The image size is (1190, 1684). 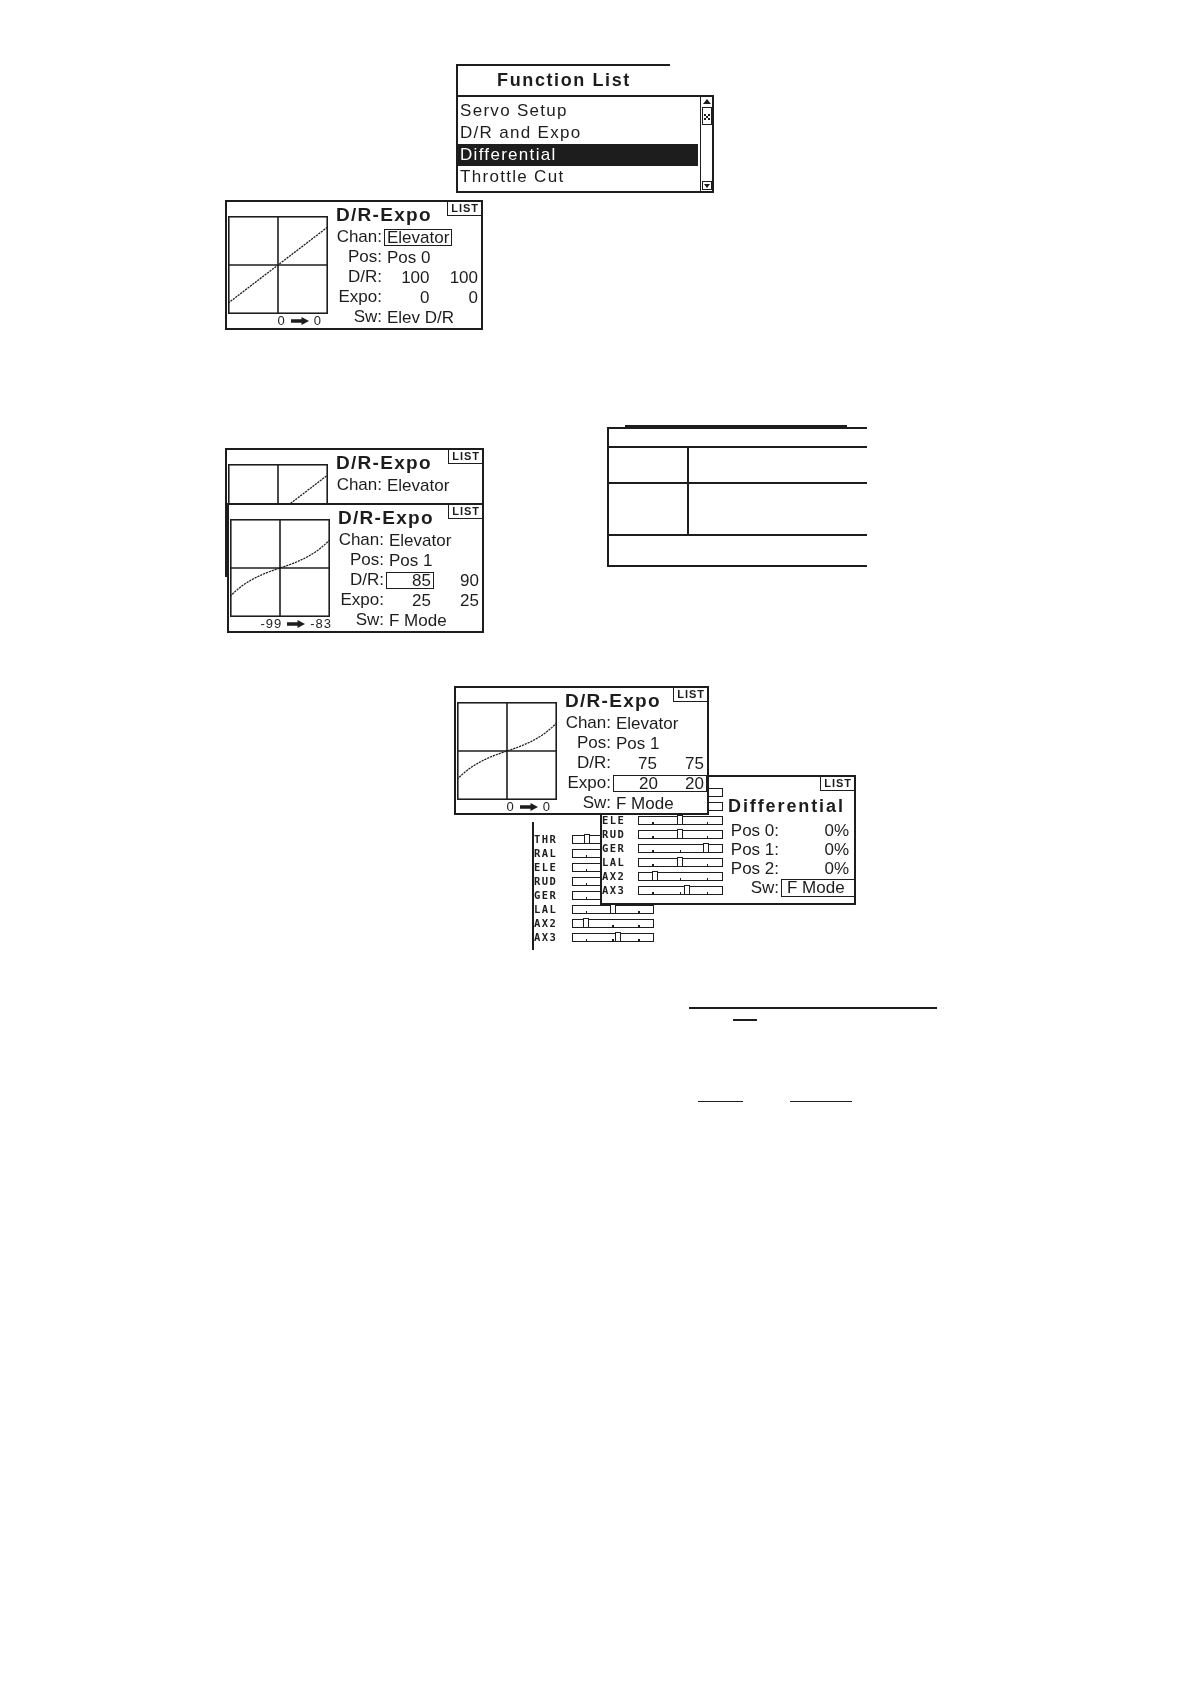 I want to click on readout-value: -83, so click(x=321, y=623).